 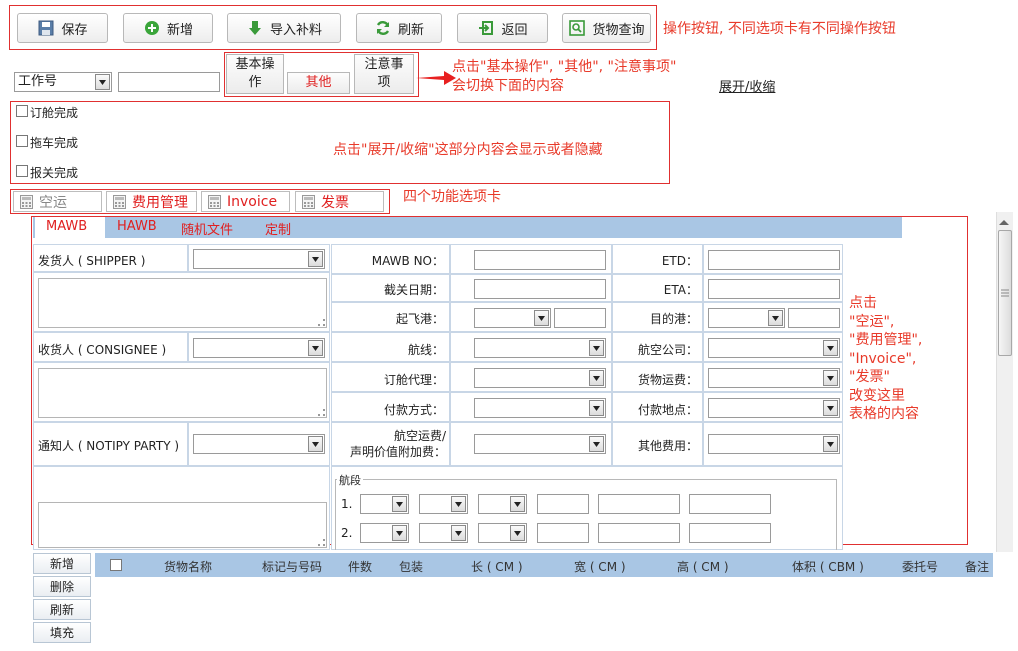 I want to click on tab-other: 其他, so click(x=318, y=83).